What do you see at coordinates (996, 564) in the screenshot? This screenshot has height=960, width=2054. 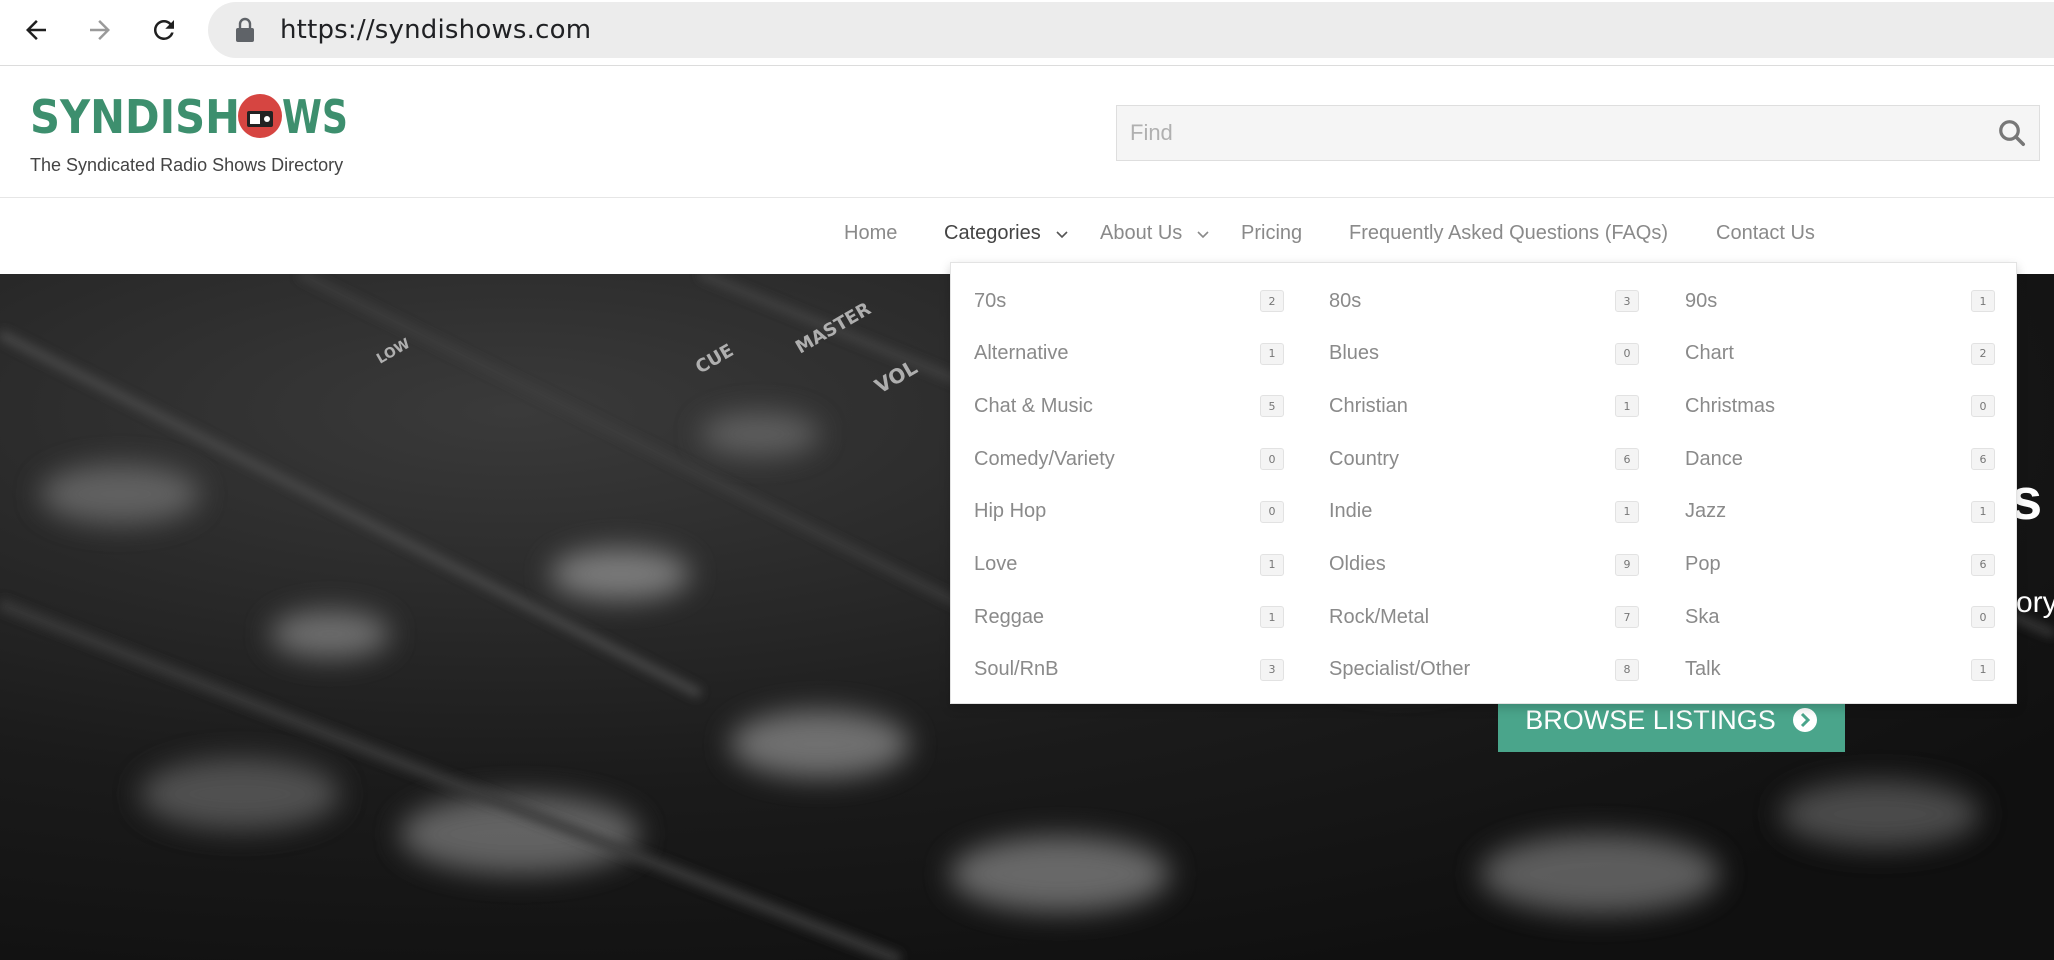 I see `category-label: Love` at bounding box center [996, 564].